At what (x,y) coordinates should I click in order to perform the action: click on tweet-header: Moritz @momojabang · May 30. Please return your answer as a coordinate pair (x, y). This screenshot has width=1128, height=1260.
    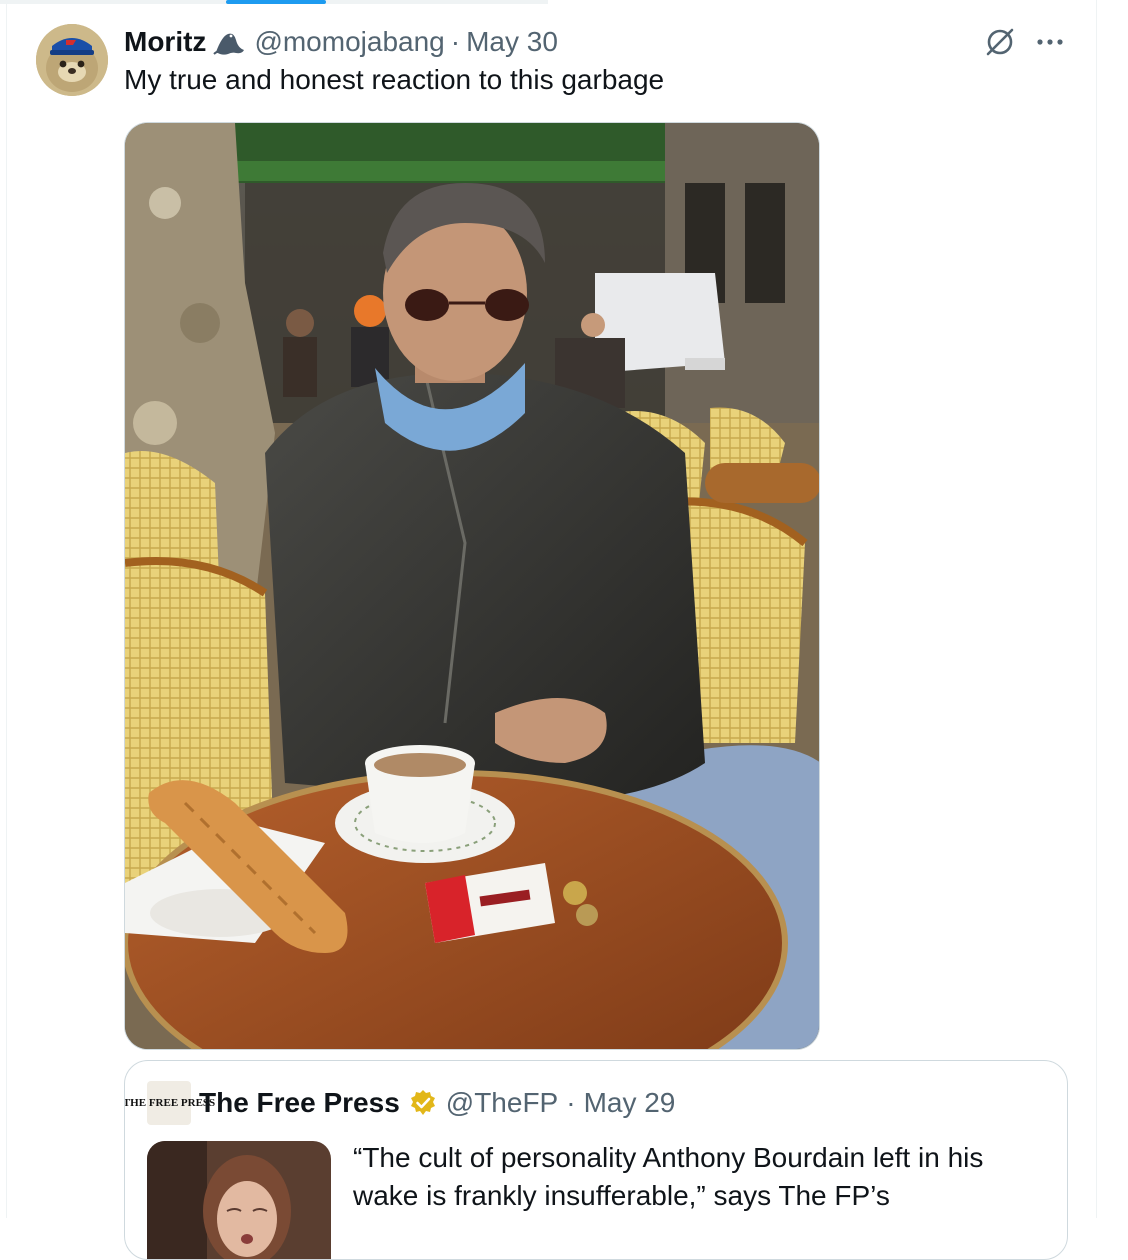
    Looking at the image, I should click on (341, 42).